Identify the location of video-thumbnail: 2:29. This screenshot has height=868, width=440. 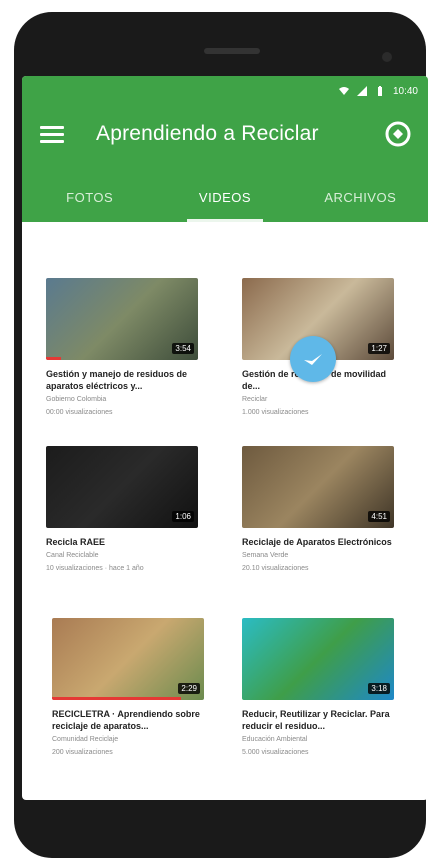
(128, 659).